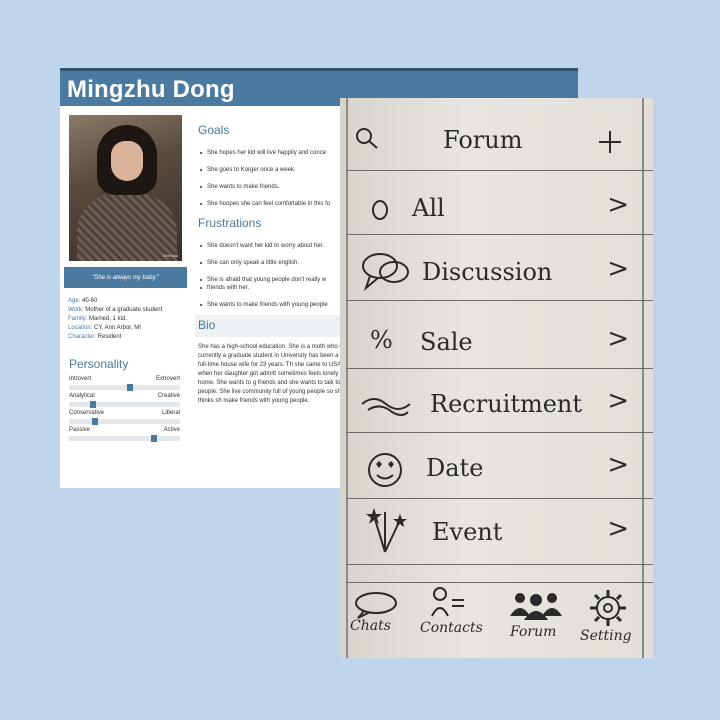  What do you see at coordinates (124, 400) in the screenshot?
I see `personality-slider: Analytical Creative` at bounding box center [124, 400].